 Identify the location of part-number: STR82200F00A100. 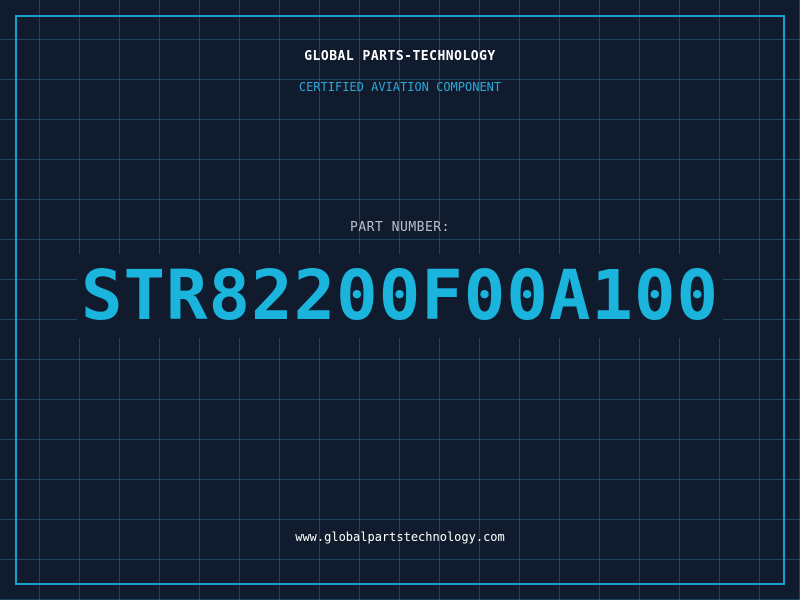
(400, 296).